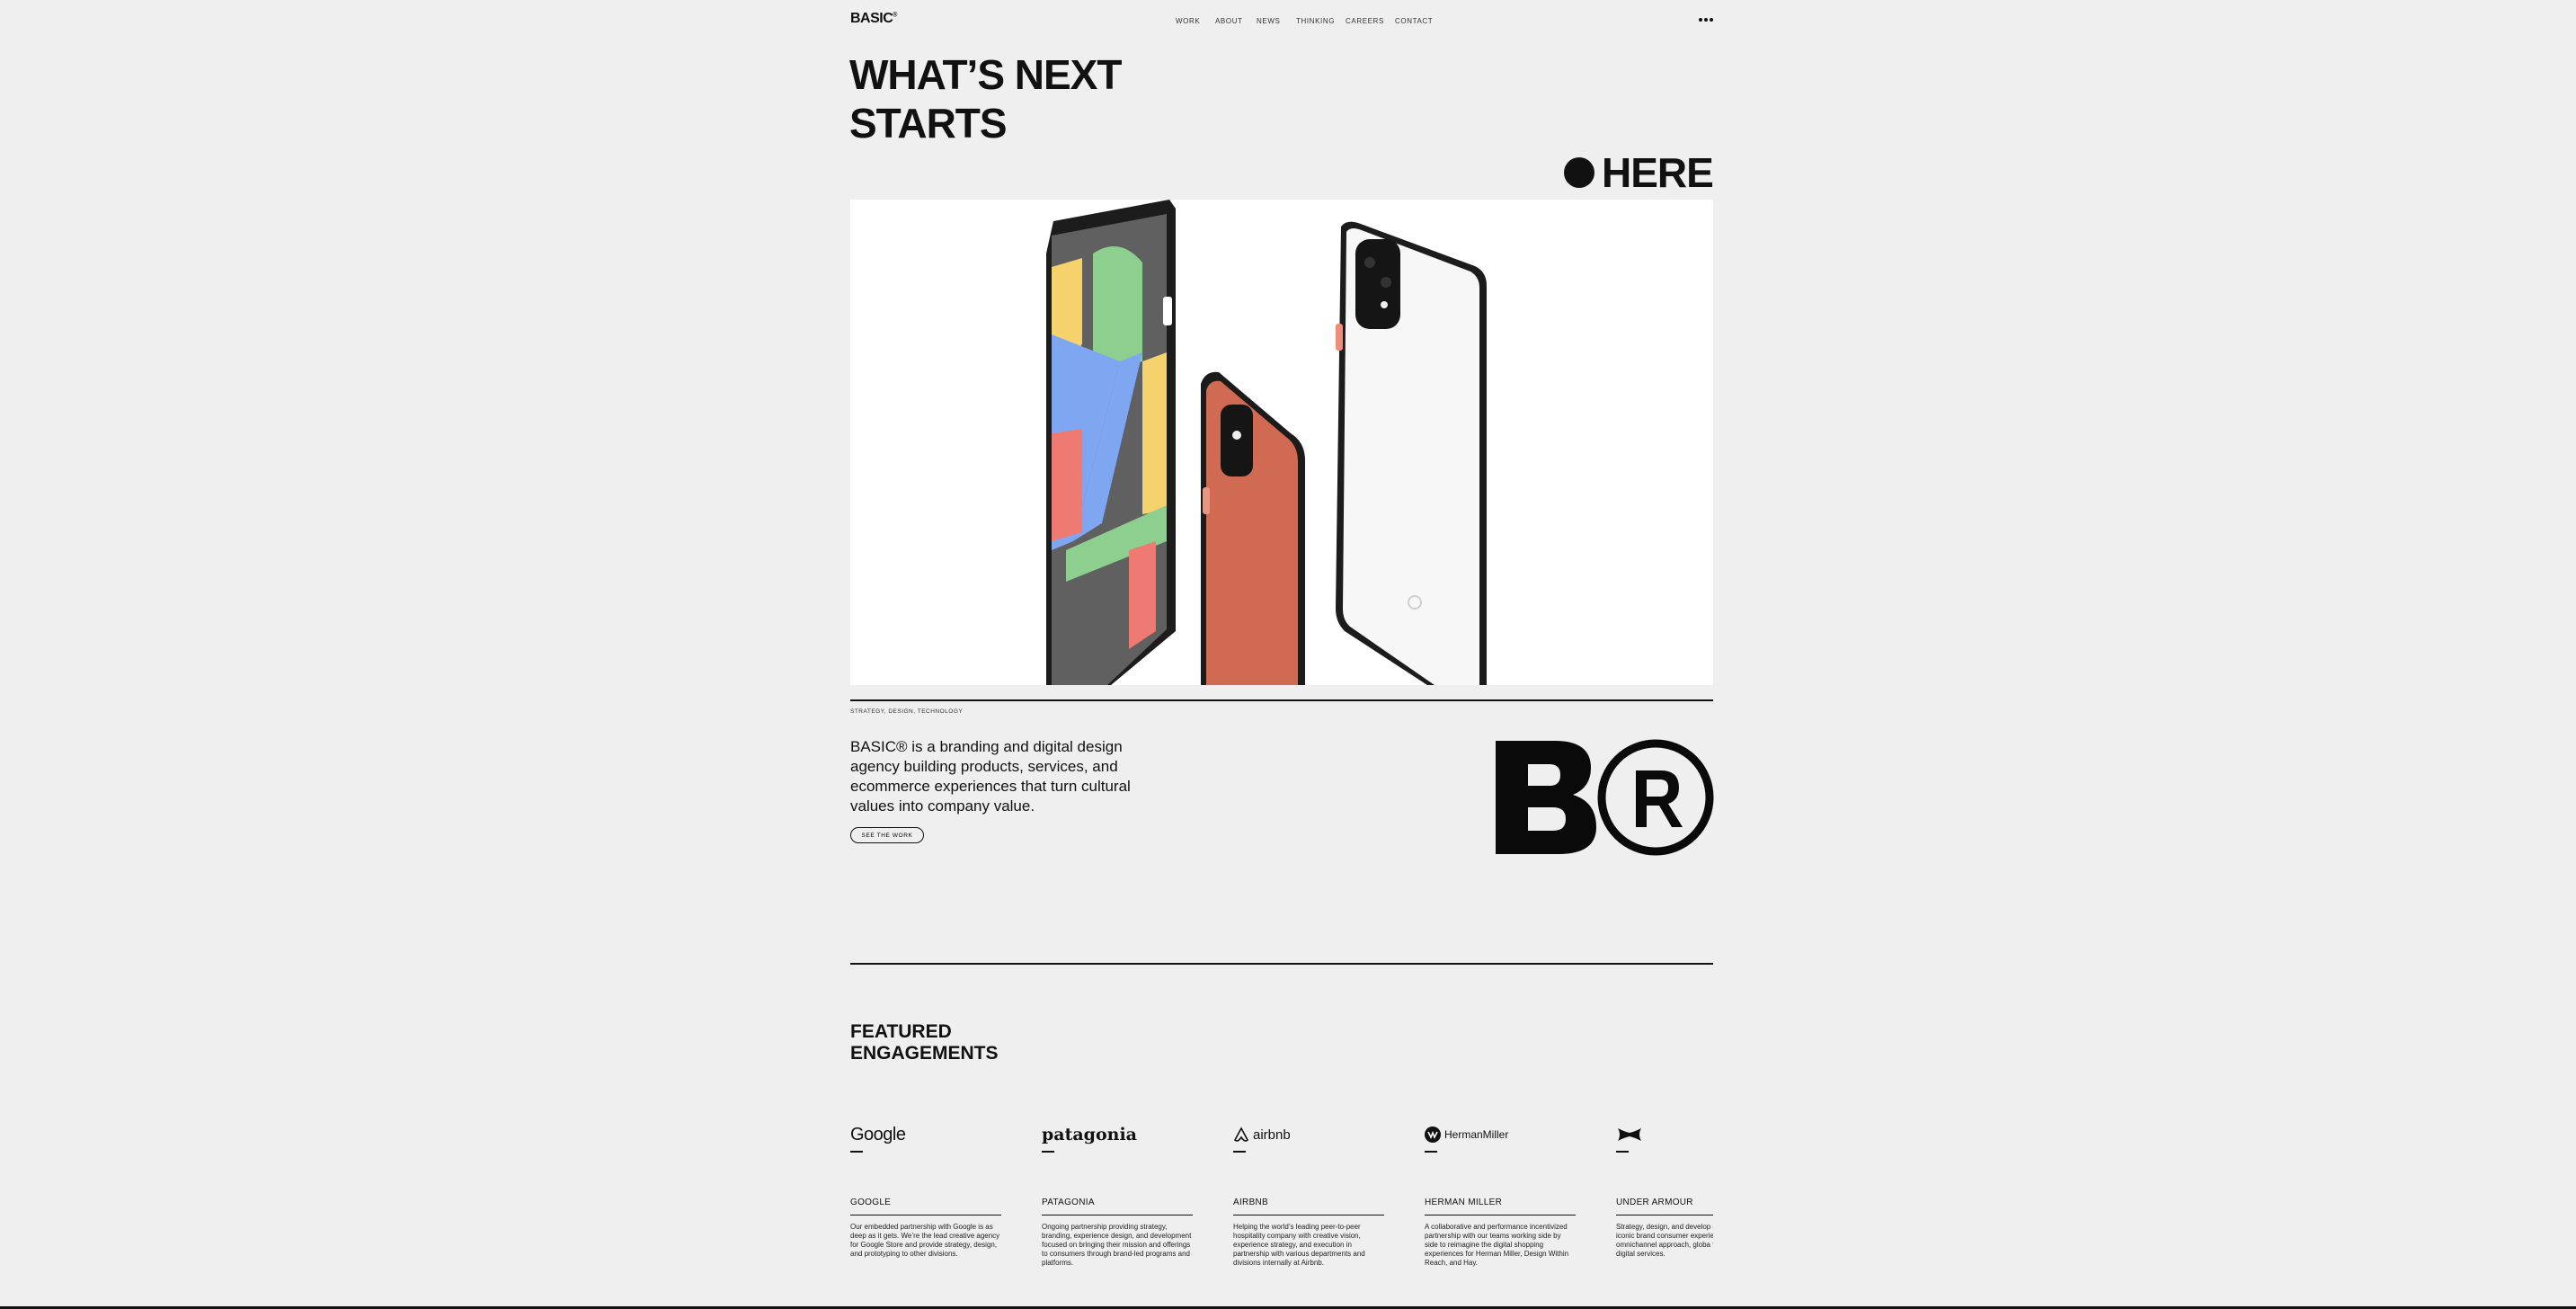 The height and width of the screenshot is (1309, 2576). I want to click on hero-image-phones, so click(1281, 442).